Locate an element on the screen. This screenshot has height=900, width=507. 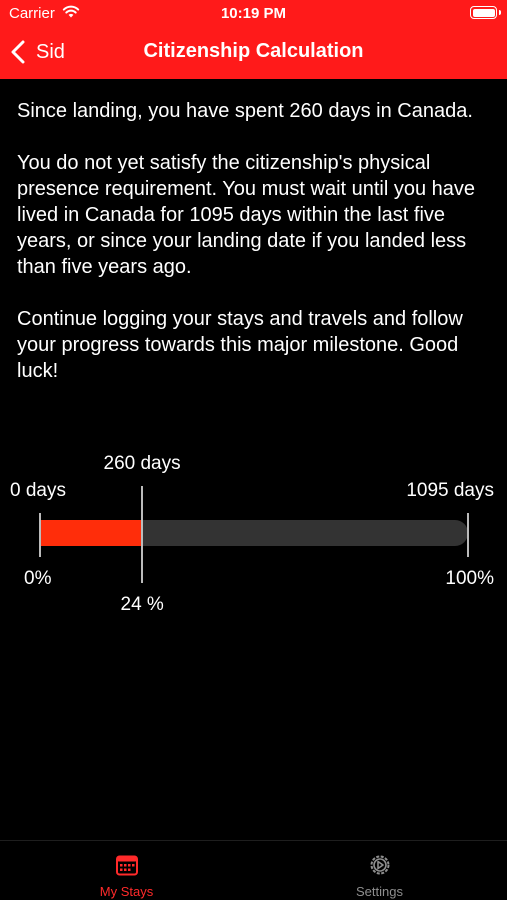
start-percent-label: 0% is located at coordinates (38, 578).